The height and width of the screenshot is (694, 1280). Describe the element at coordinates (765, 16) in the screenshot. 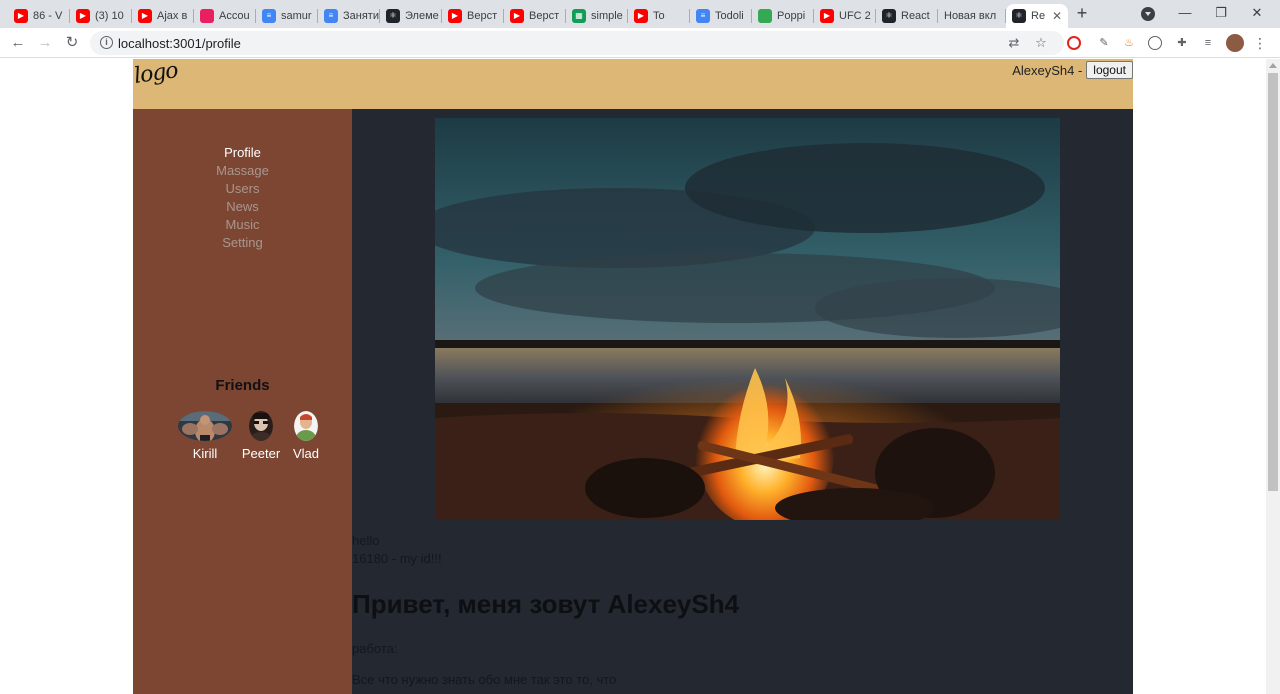

I see `poppins-icon` at that location.